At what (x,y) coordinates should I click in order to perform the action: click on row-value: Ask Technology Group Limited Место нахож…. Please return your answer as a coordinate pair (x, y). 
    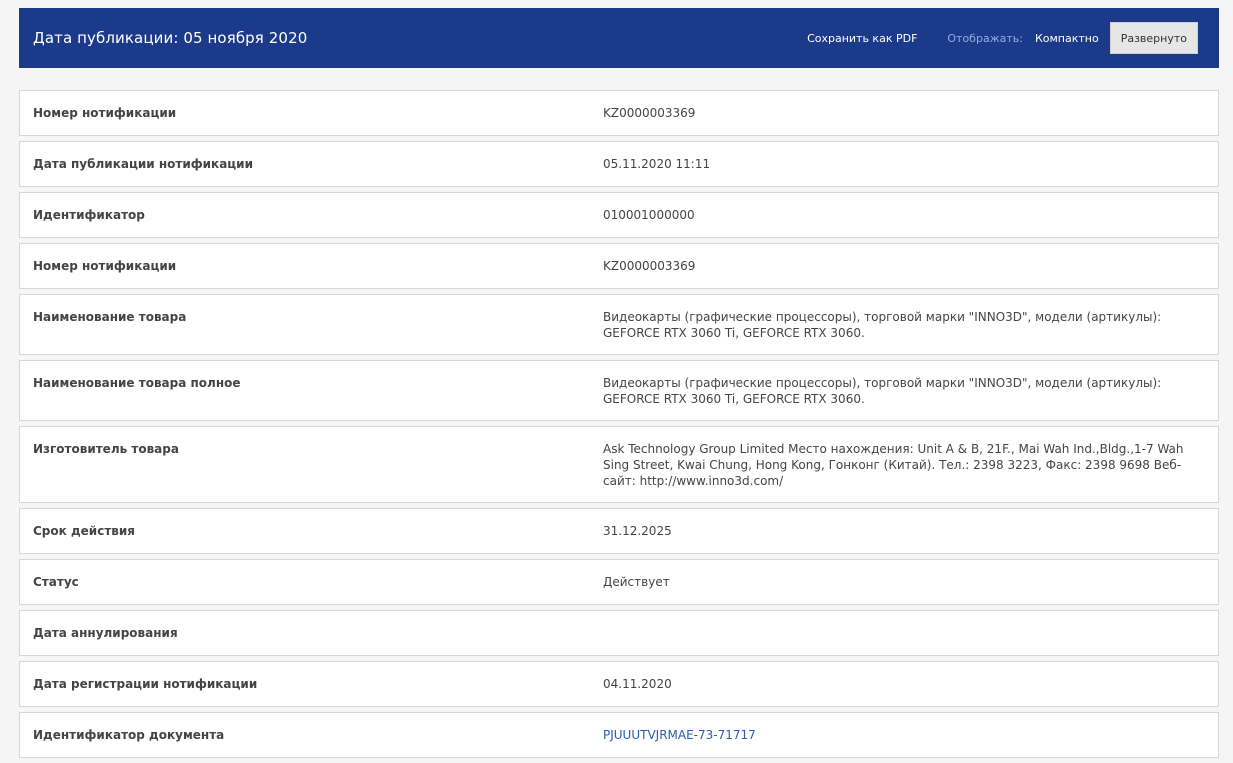
    Looking at the image, I should click on (893, 465).